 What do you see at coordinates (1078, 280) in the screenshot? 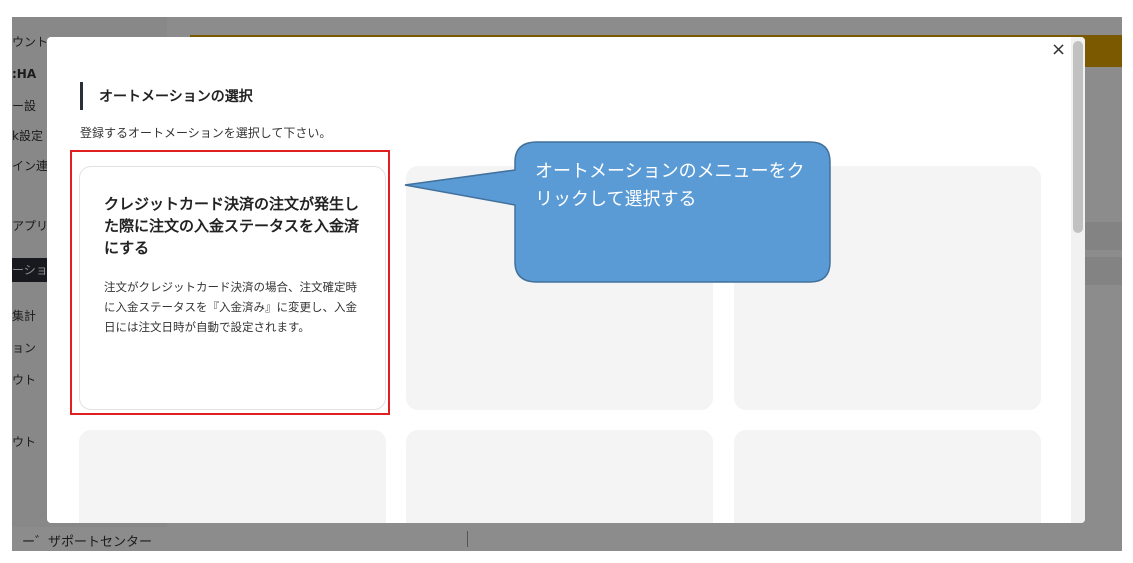
I see `scrollbar` at bounding box center [1078, 280].